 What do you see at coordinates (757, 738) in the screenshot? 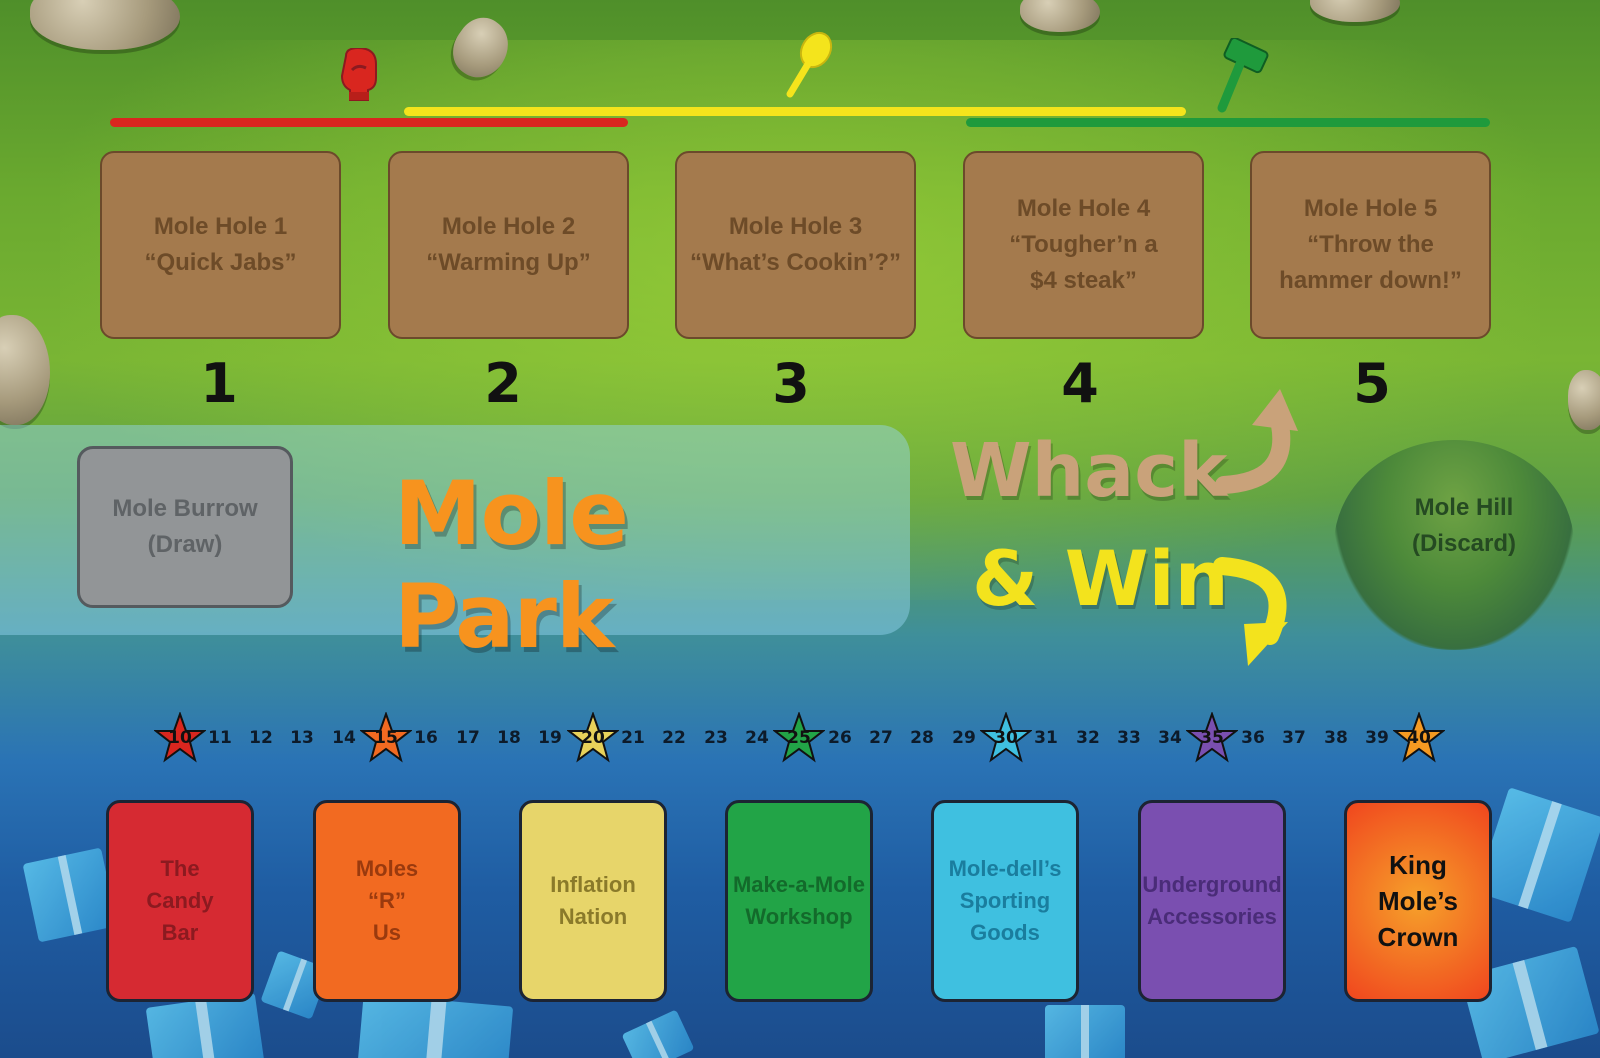
I see `score-number: 24` at bounding box center [757, 738].